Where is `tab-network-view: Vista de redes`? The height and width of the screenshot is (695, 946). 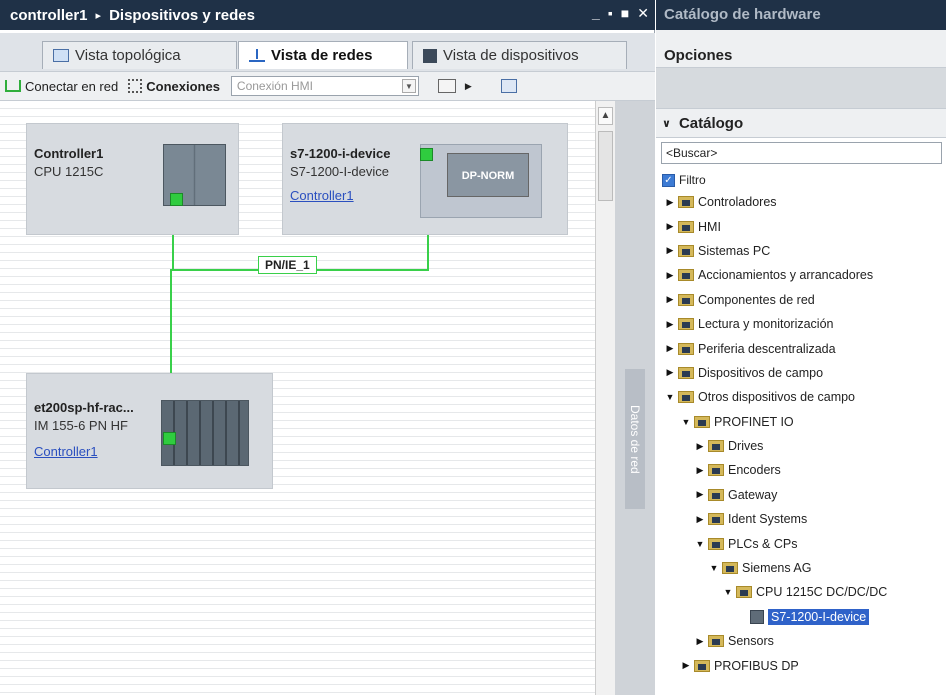
tab-network-view: Vista de redes is located at coordinates (323, 55).